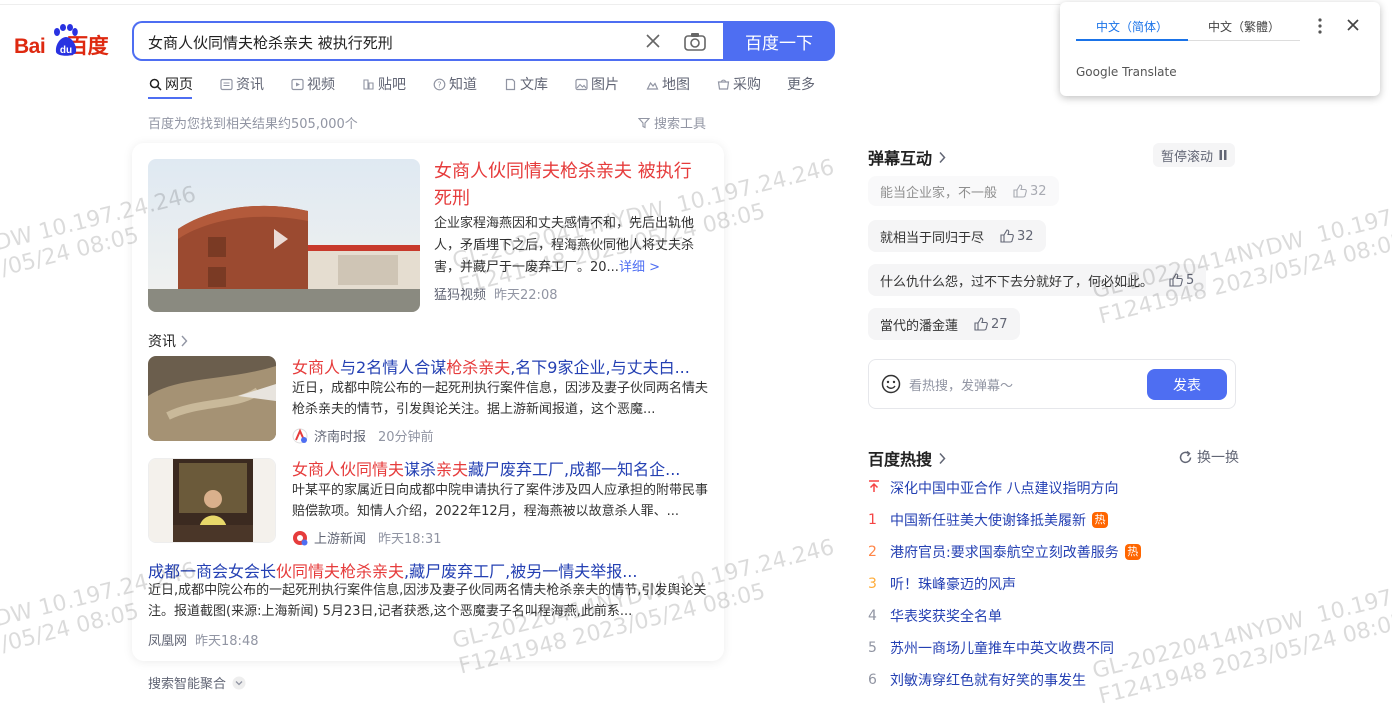 The height and width of the screenshot is (710, 1392). I want to click on cart-icon, so click(723, 84).